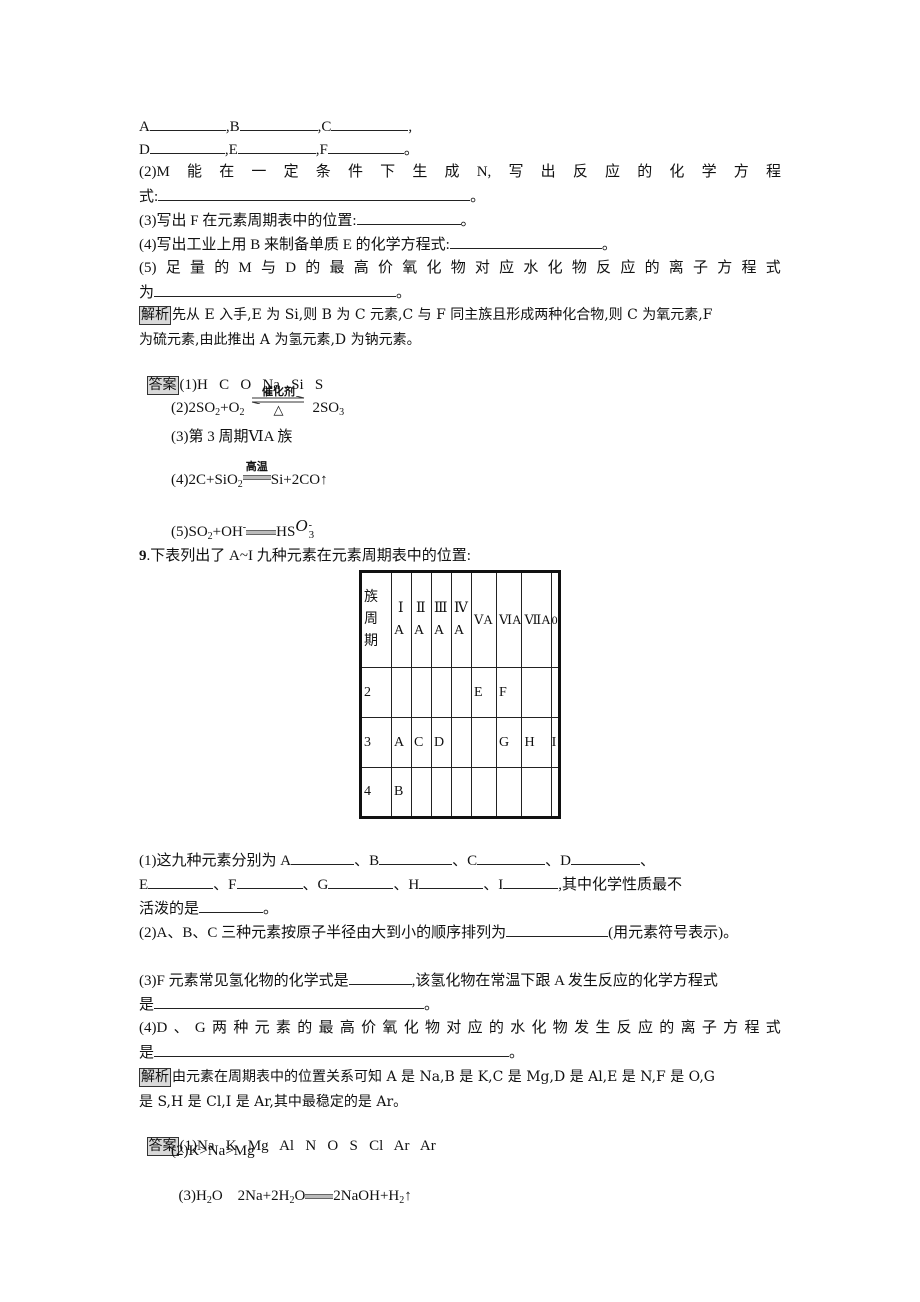 The height and width of the screenshot is (1302, 920). What do you see at coordinates (308, 556) in the screenshot?
I see `question-text: .下表列出了 A~I 九种元素在元素周期表中的位置:` at bounding box center [308, 556].